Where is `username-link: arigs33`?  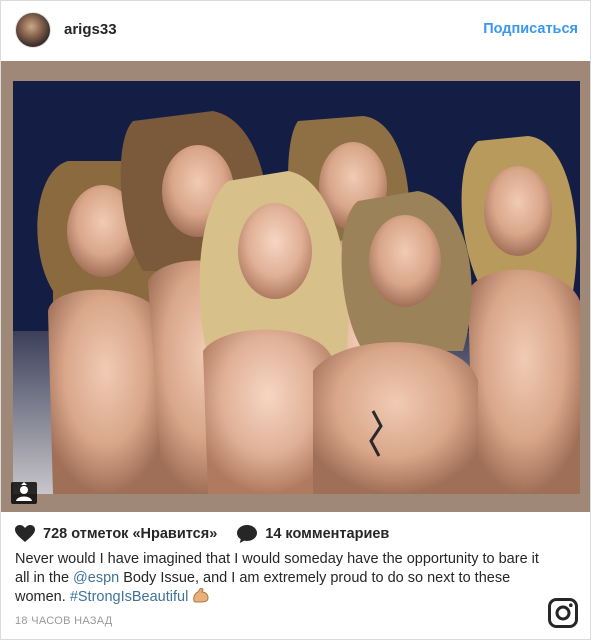 username-link: arigs33 is located at coordinates (90, 29).